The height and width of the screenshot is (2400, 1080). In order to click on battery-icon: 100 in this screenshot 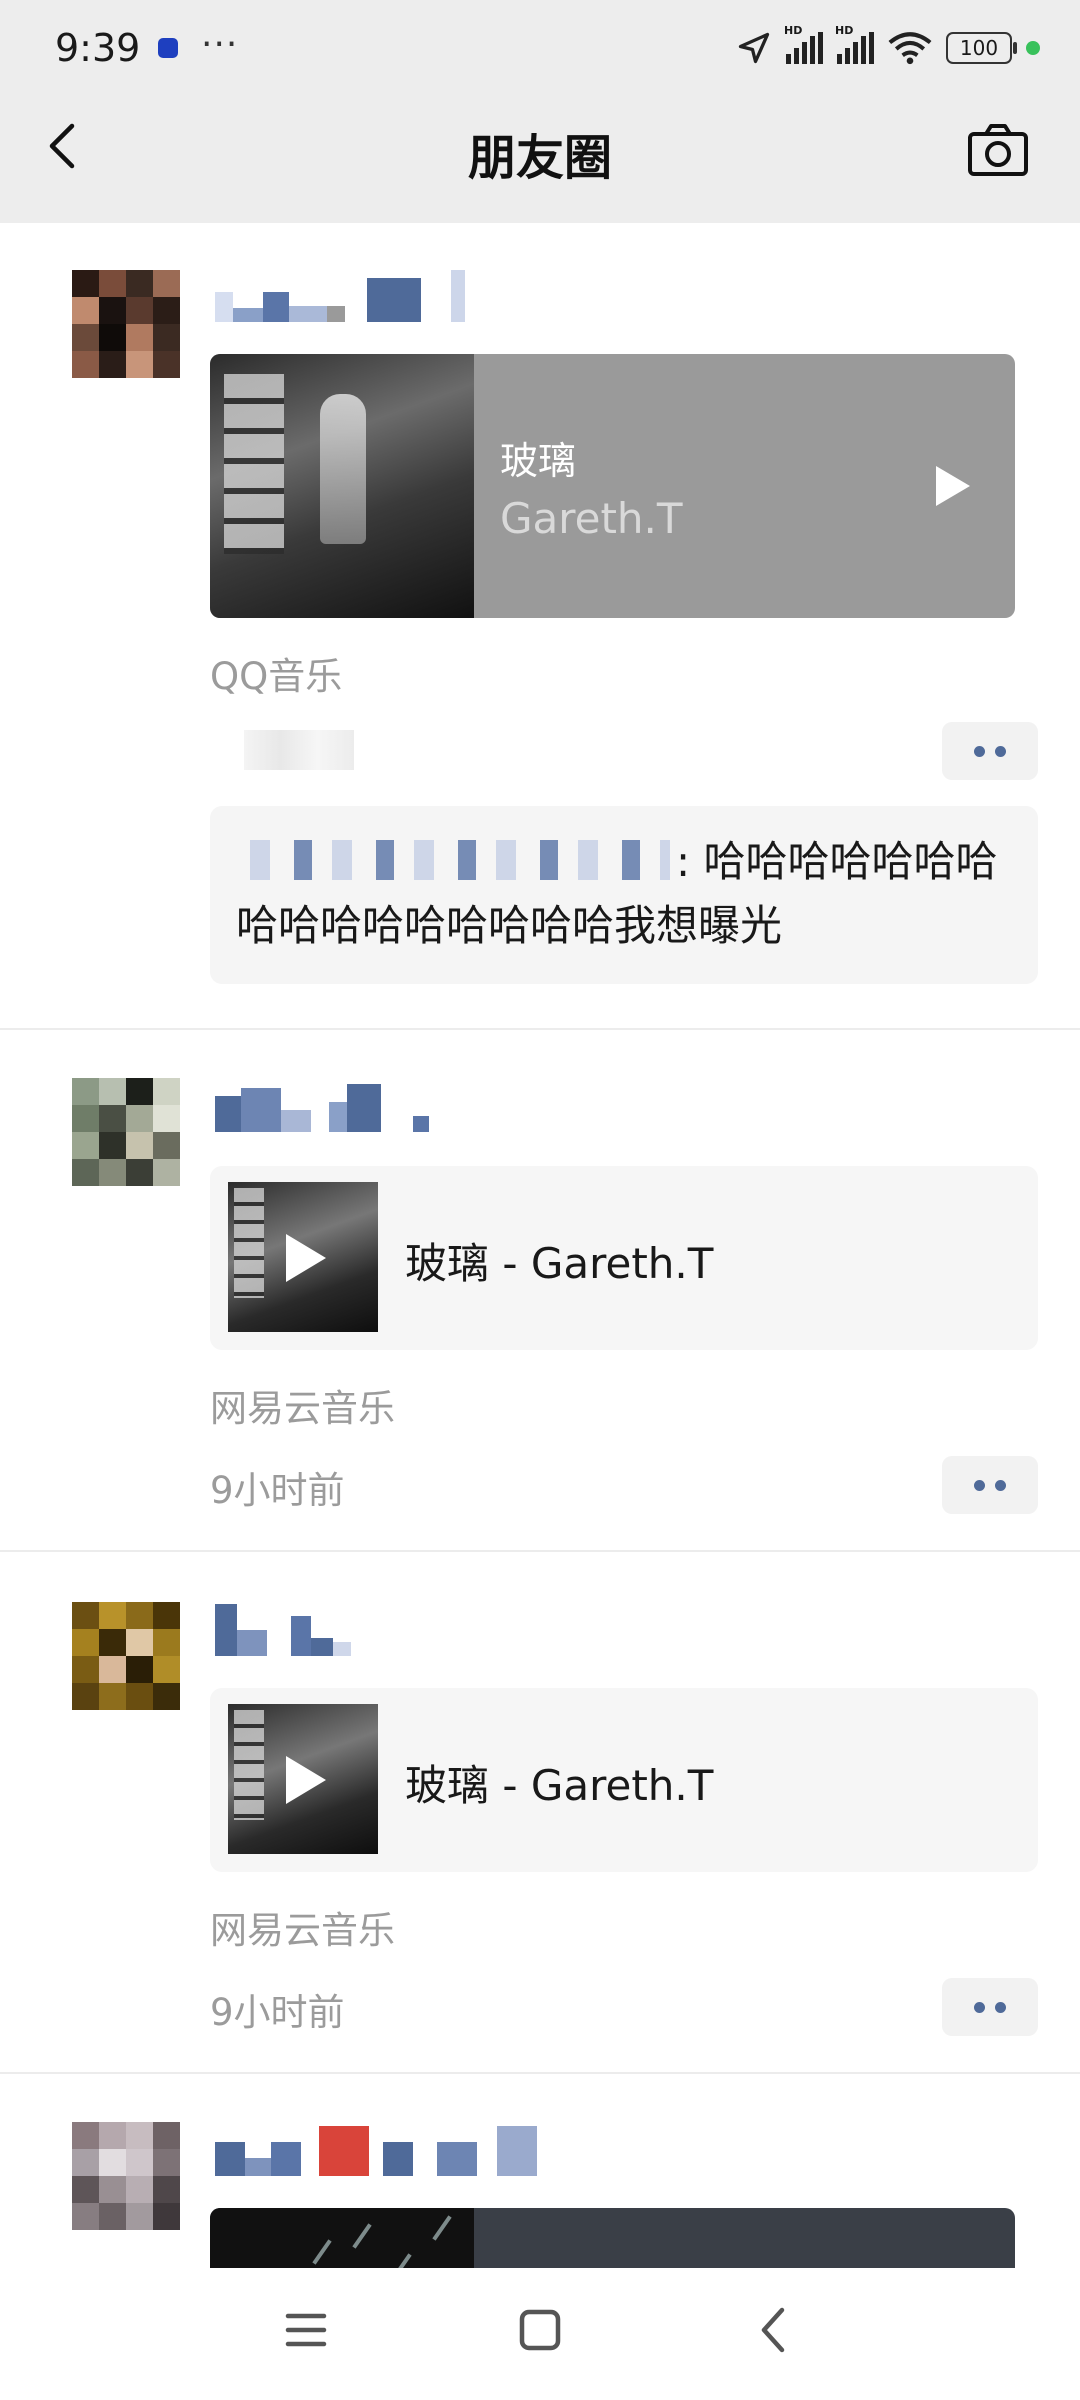, I will do `click(981, 48)`.